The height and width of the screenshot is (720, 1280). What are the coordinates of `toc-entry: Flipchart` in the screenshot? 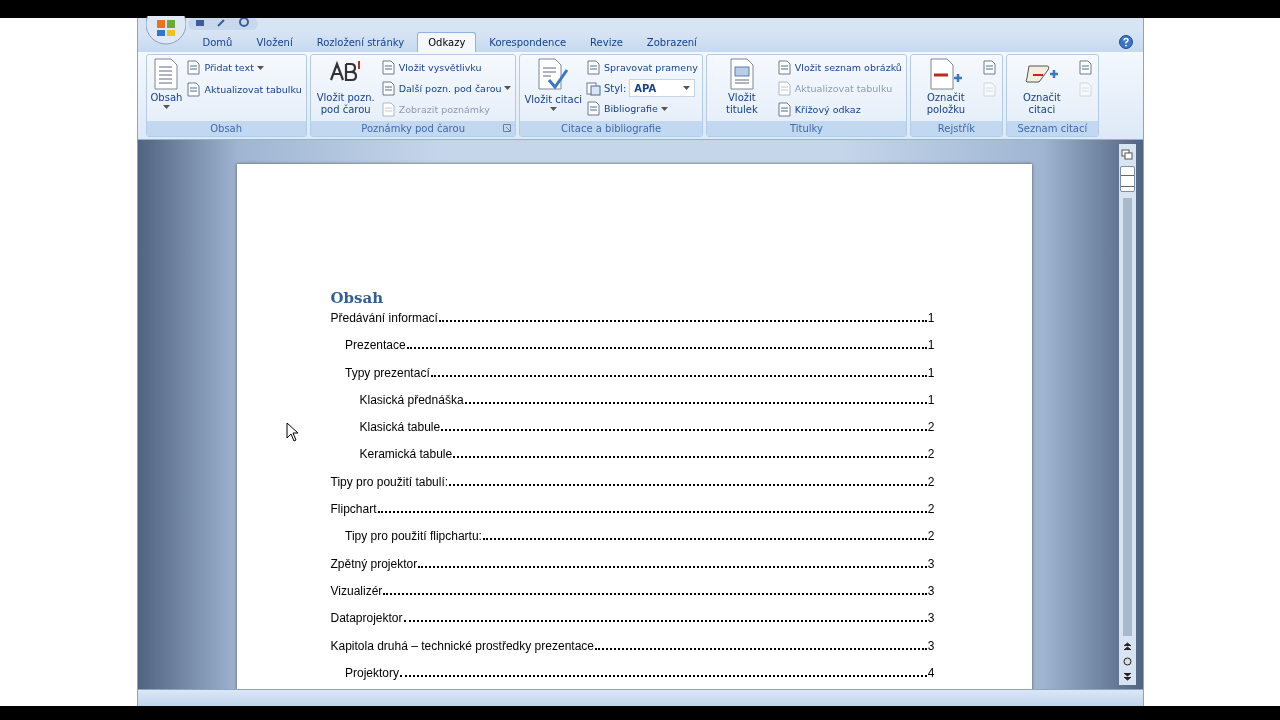 It's located at (353, 509).